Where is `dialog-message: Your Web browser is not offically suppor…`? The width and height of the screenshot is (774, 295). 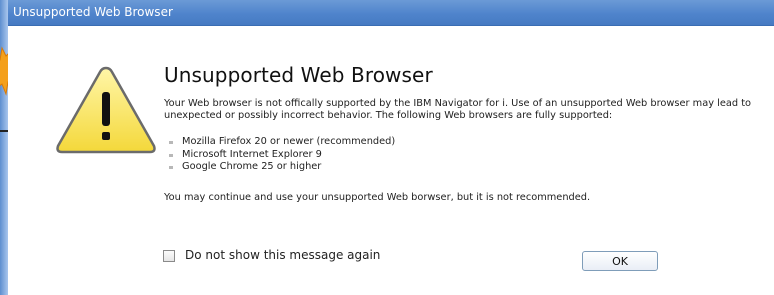
dialog-message: Your Web browser is not offically suppor… is located at coordinates (458, 109).